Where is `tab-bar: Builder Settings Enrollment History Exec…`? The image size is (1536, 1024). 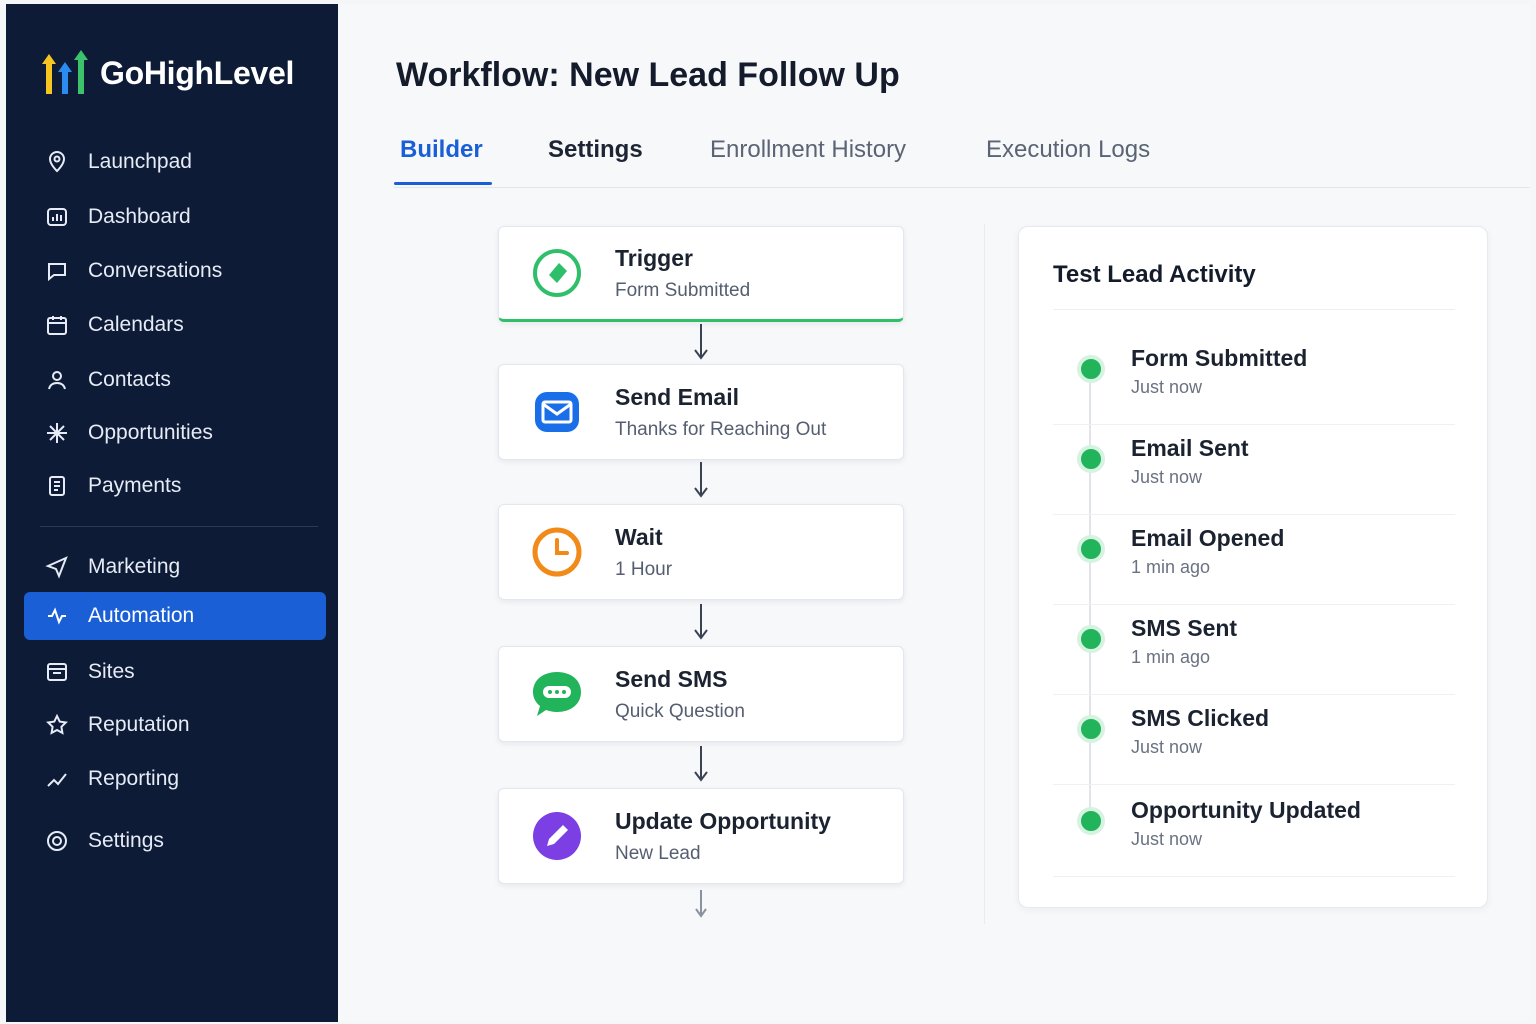 tab-bar: Builder Settings Enrollment History Exec… is located at coordinates (962, 159).